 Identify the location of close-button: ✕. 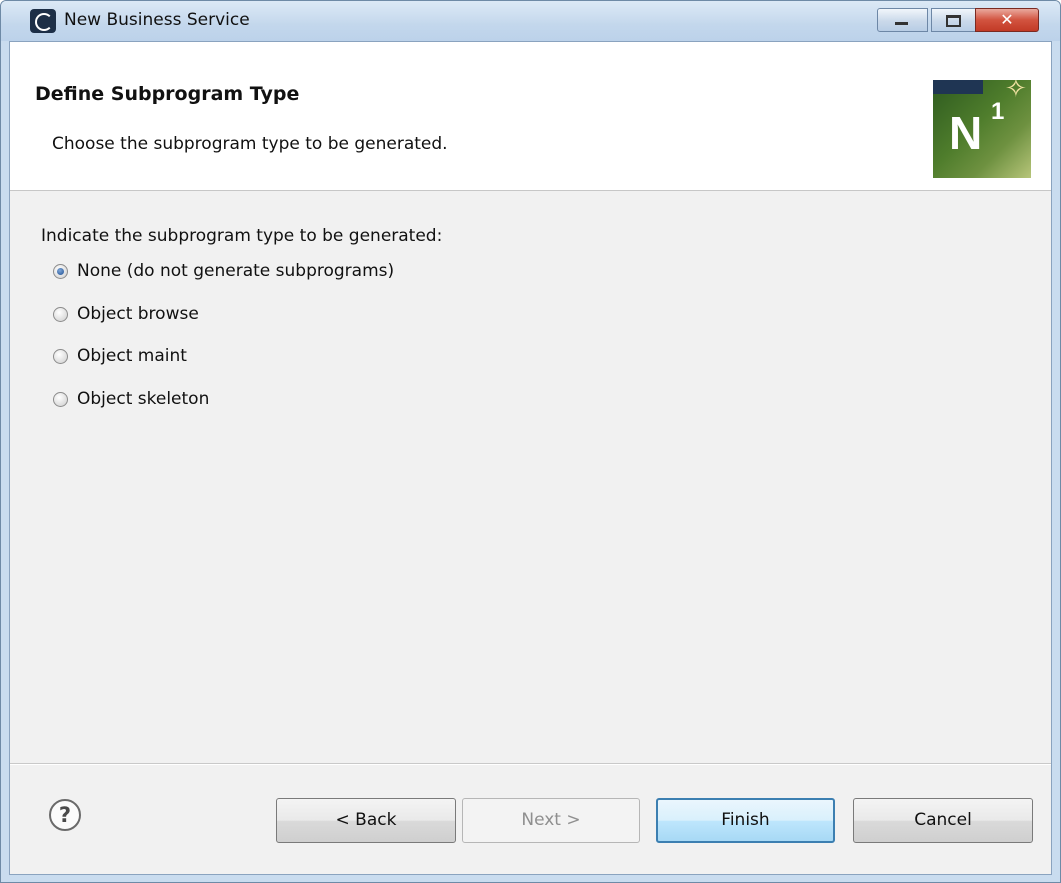
(1007, 20).